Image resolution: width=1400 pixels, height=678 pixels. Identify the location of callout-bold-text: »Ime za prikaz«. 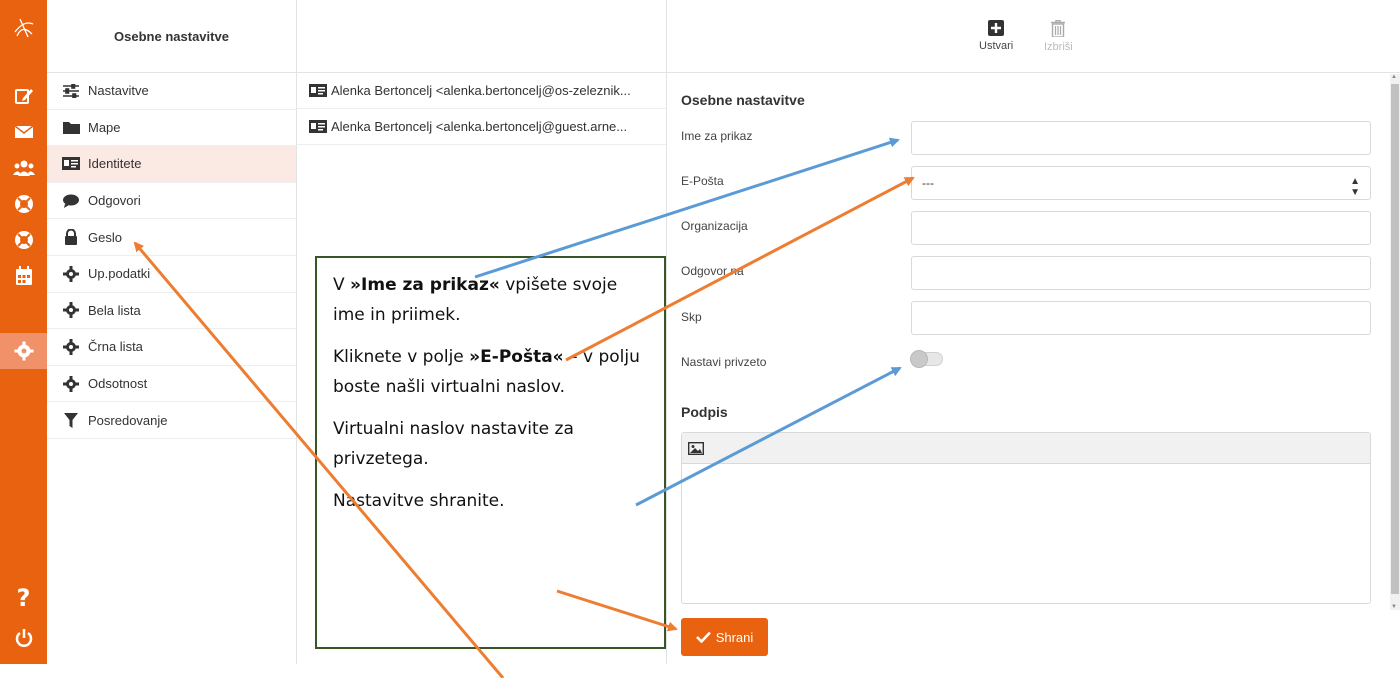
(425, 285).